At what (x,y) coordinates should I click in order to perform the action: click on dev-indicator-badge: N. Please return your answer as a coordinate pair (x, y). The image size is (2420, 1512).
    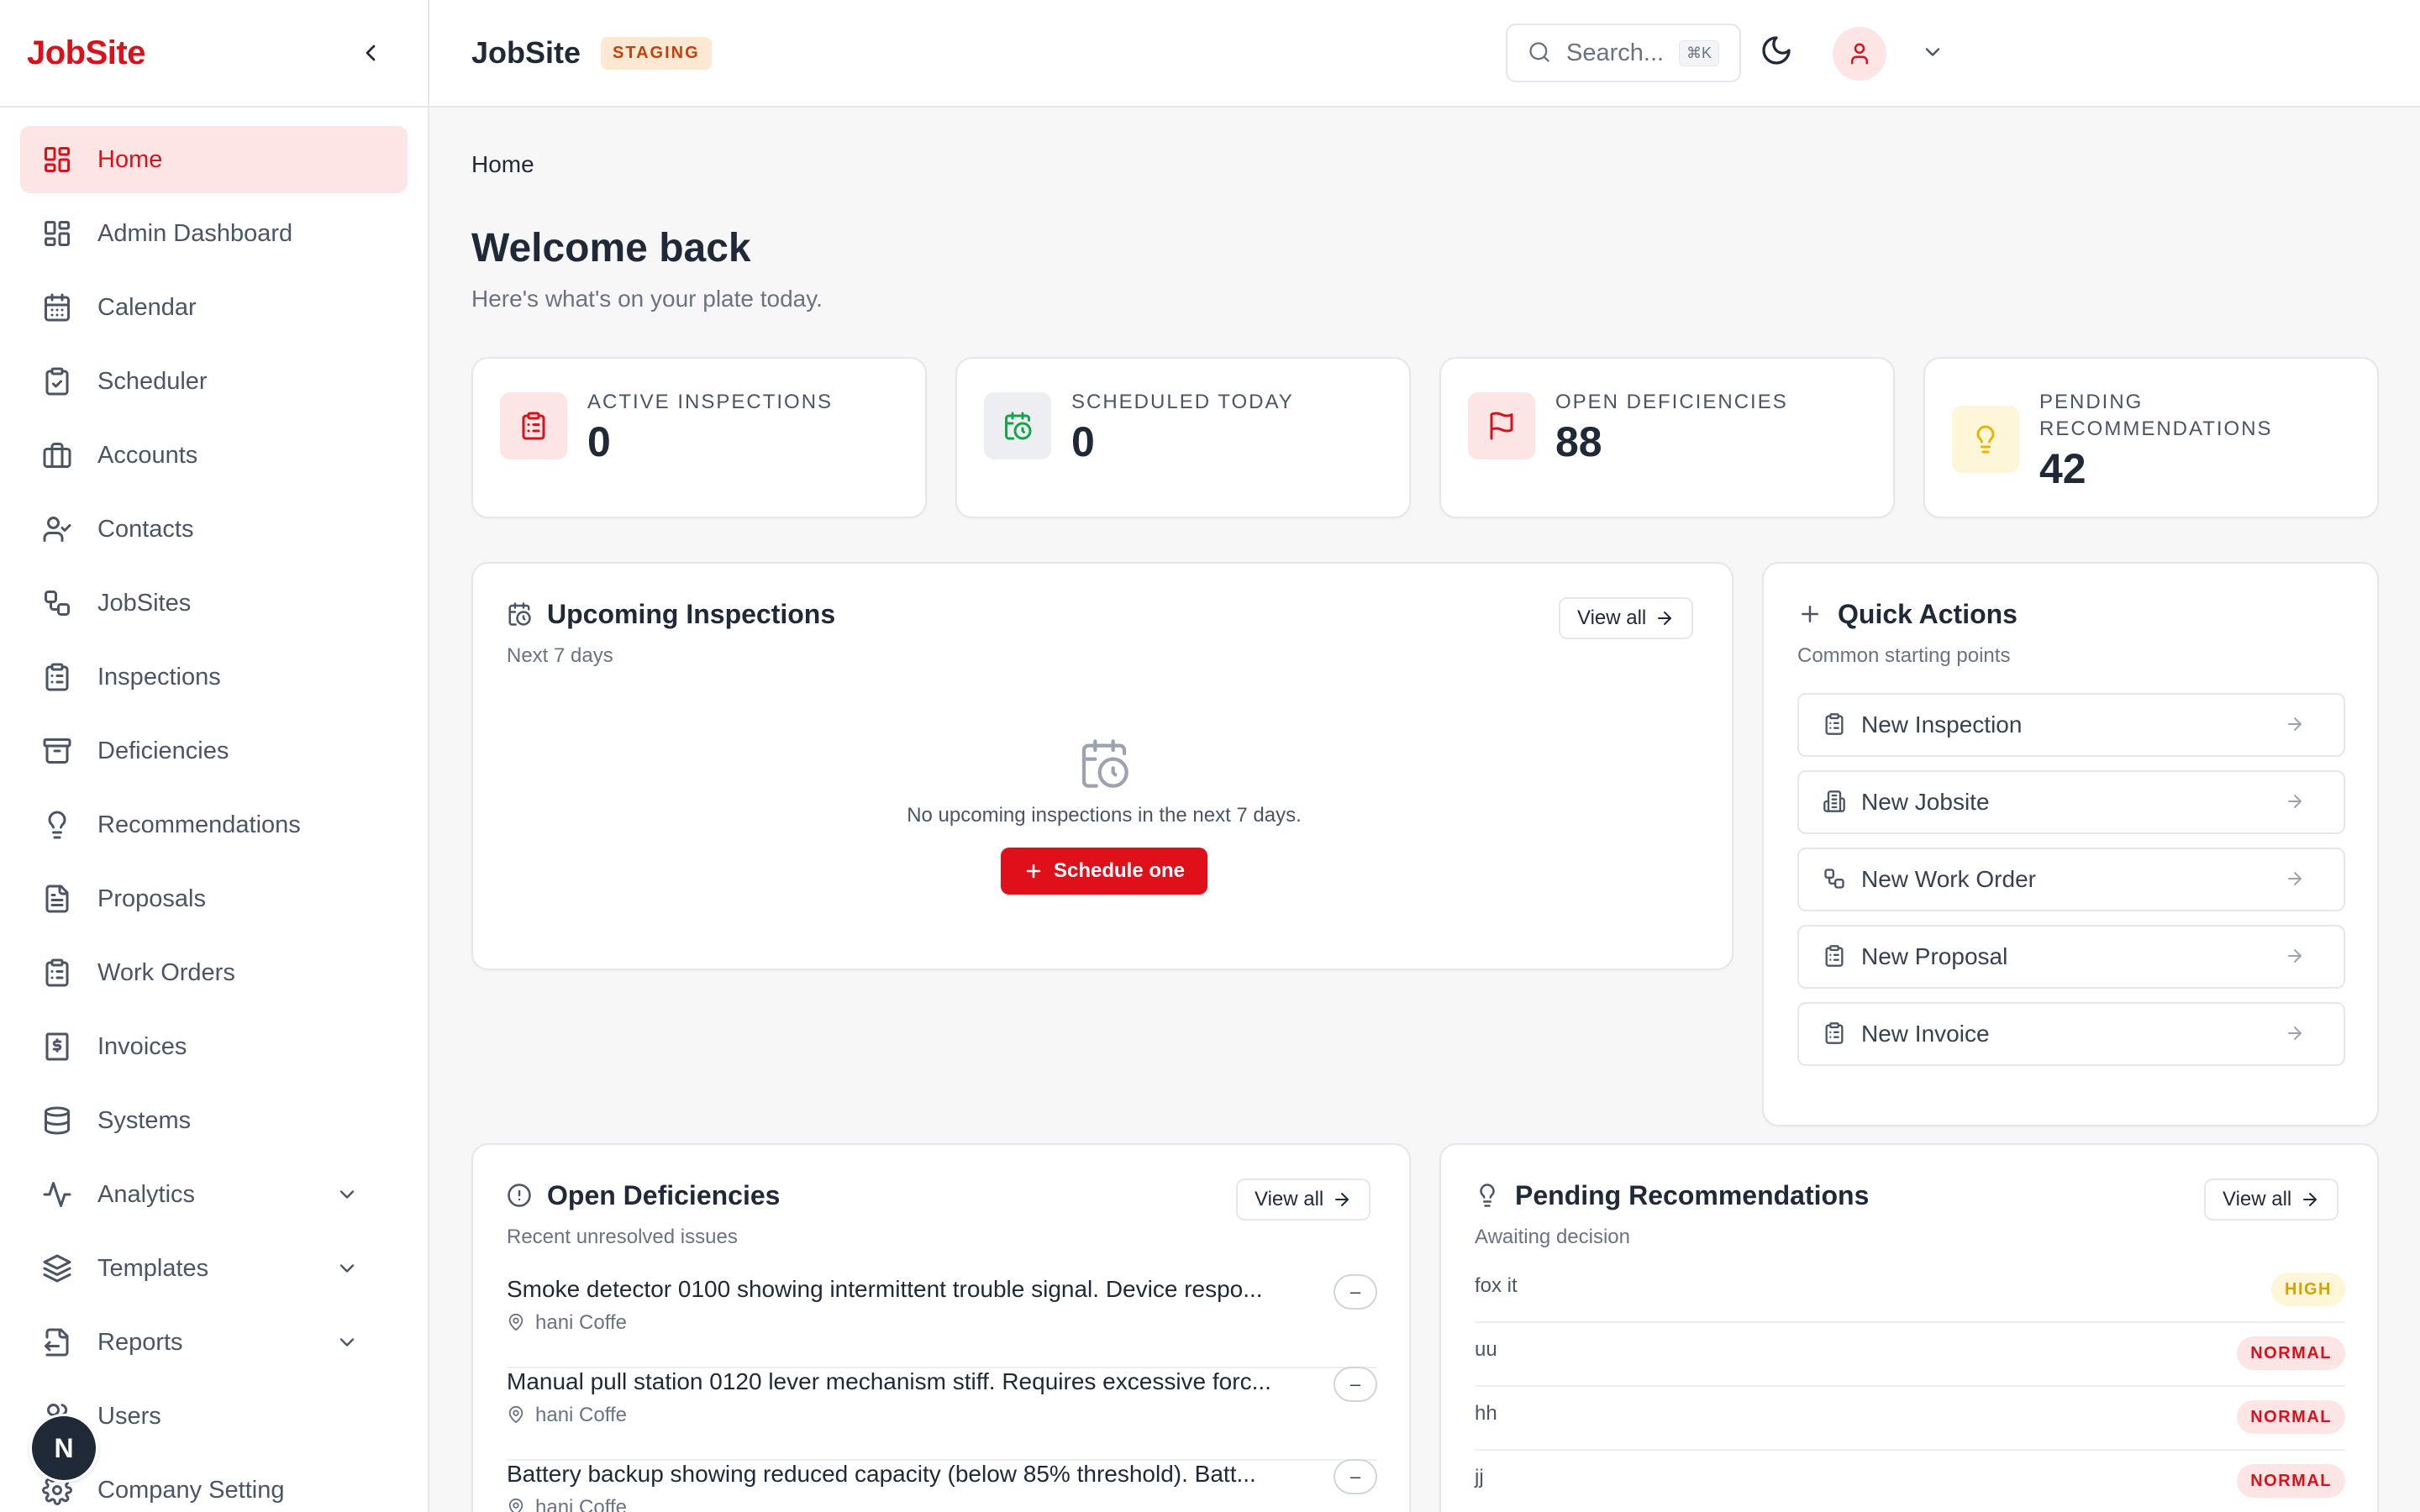
    Looking at the image, I should click on (64, 1448).